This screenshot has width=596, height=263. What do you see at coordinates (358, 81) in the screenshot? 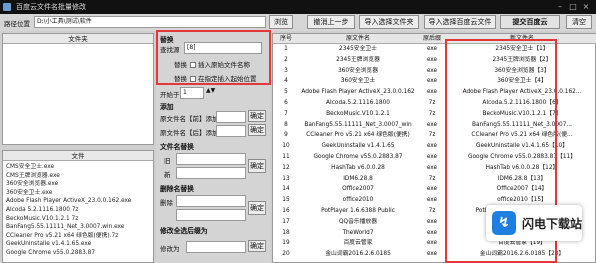
I see `table-cell-old: 360安全卫士` at bounding box center [358, 81].